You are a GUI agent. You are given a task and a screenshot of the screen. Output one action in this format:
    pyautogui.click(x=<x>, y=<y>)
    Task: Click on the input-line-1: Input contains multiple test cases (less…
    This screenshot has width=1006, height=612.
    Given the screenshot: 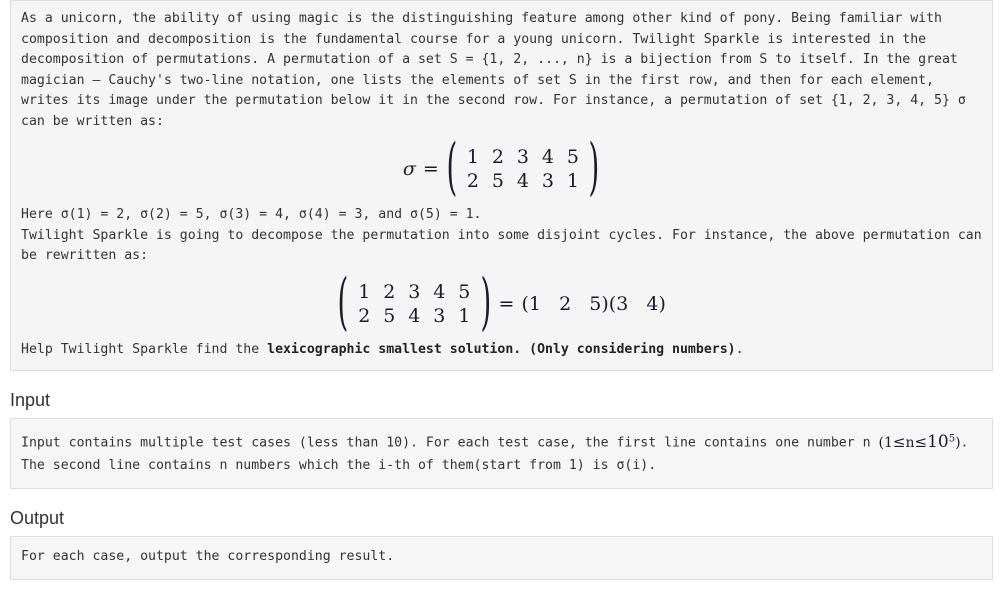 What is the action you would take?
    pyautogui.click(x=446, y=443)
    